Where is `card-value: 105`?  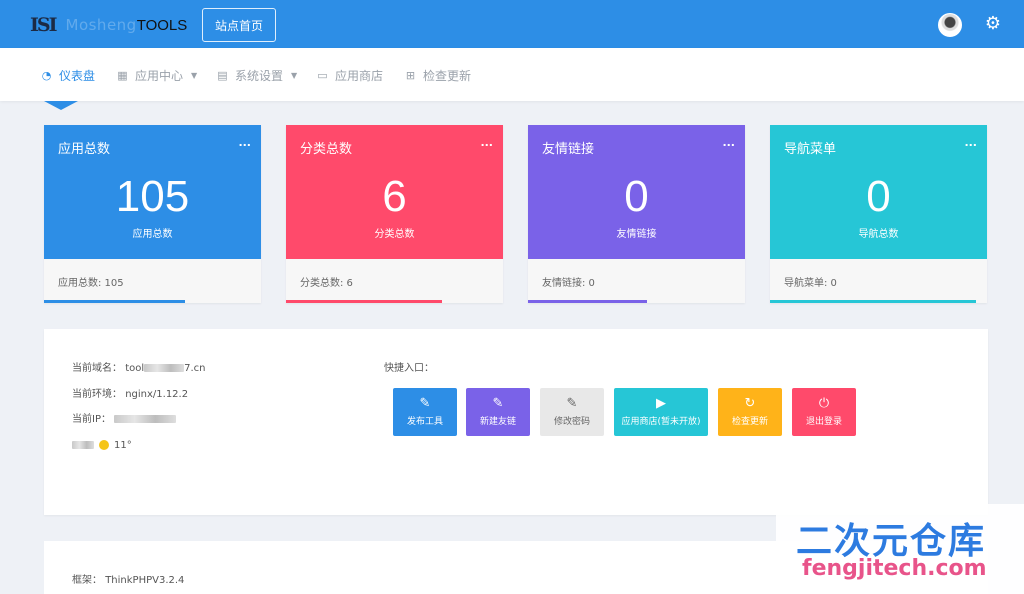 card-value: 105 is located at coordinates (152, 196).